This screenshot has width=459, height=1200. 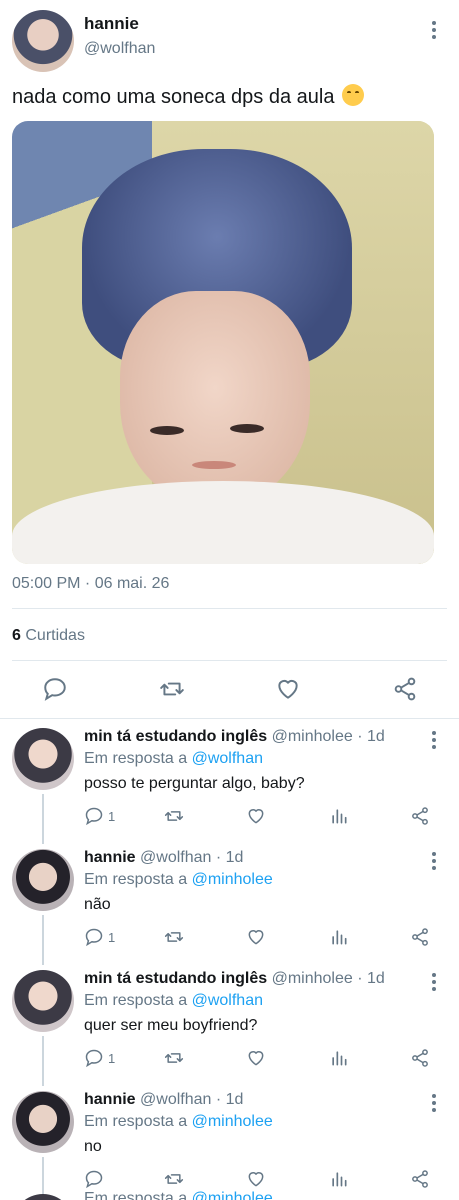 What do you see at coordinates (93, 1146) in the screenshot?
I see `reply-text: no` at bounding box center [93, 1146].